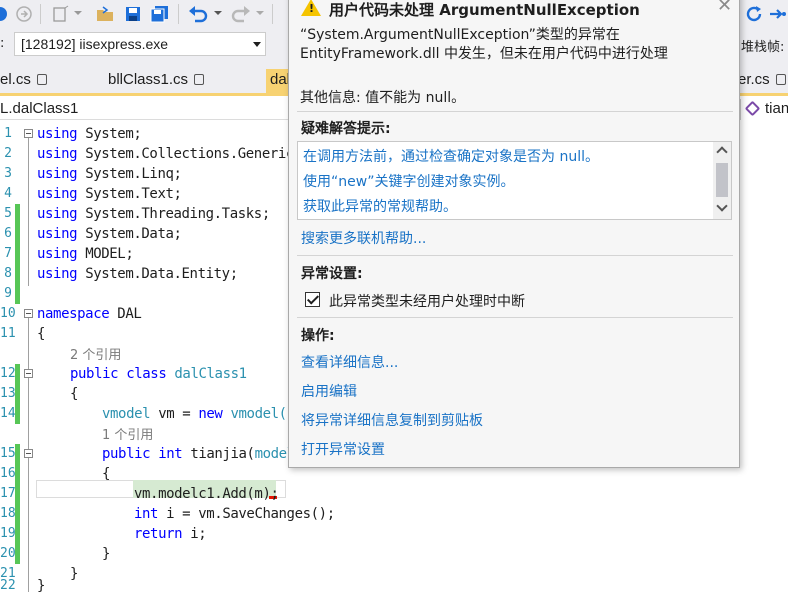  I want to click on line-number: 4, so click(8, 193).